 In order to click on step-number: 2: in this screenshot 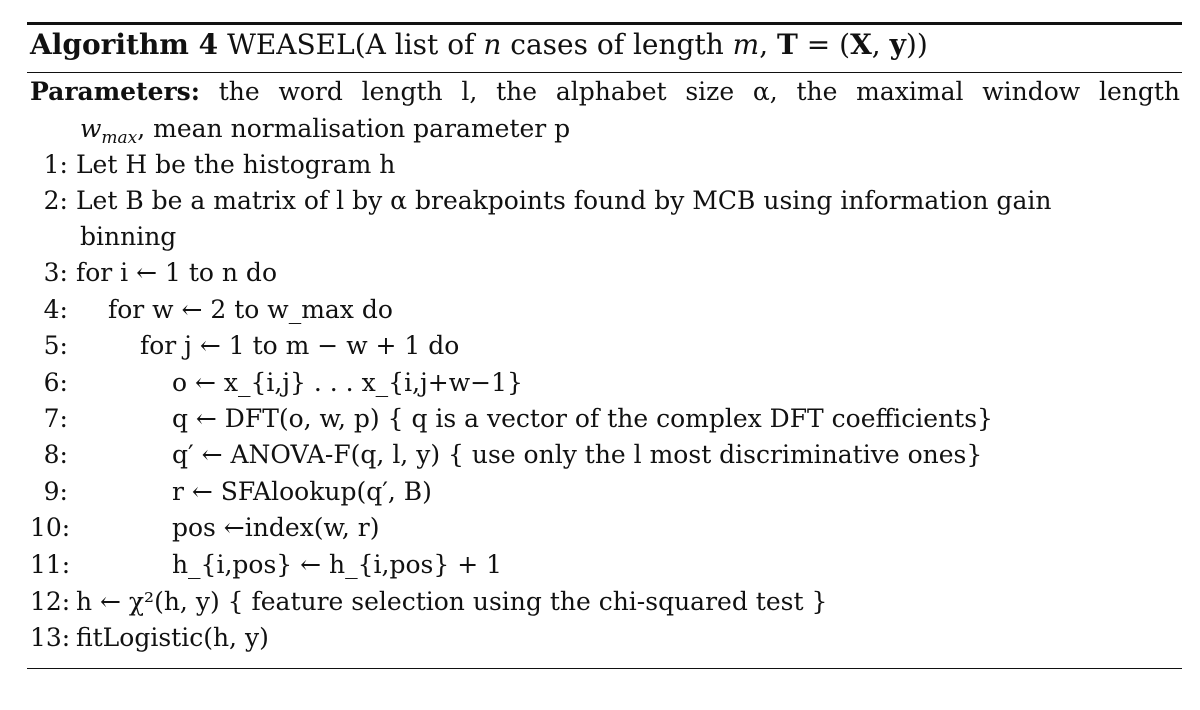, I will do `click(55, 200)`.